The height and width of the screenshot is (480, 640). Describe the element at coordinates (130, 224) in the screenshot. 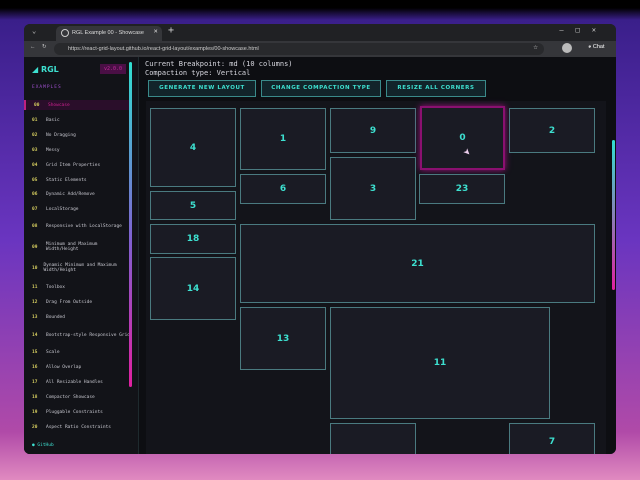

I see `sidebar-scrollbar` at that location.